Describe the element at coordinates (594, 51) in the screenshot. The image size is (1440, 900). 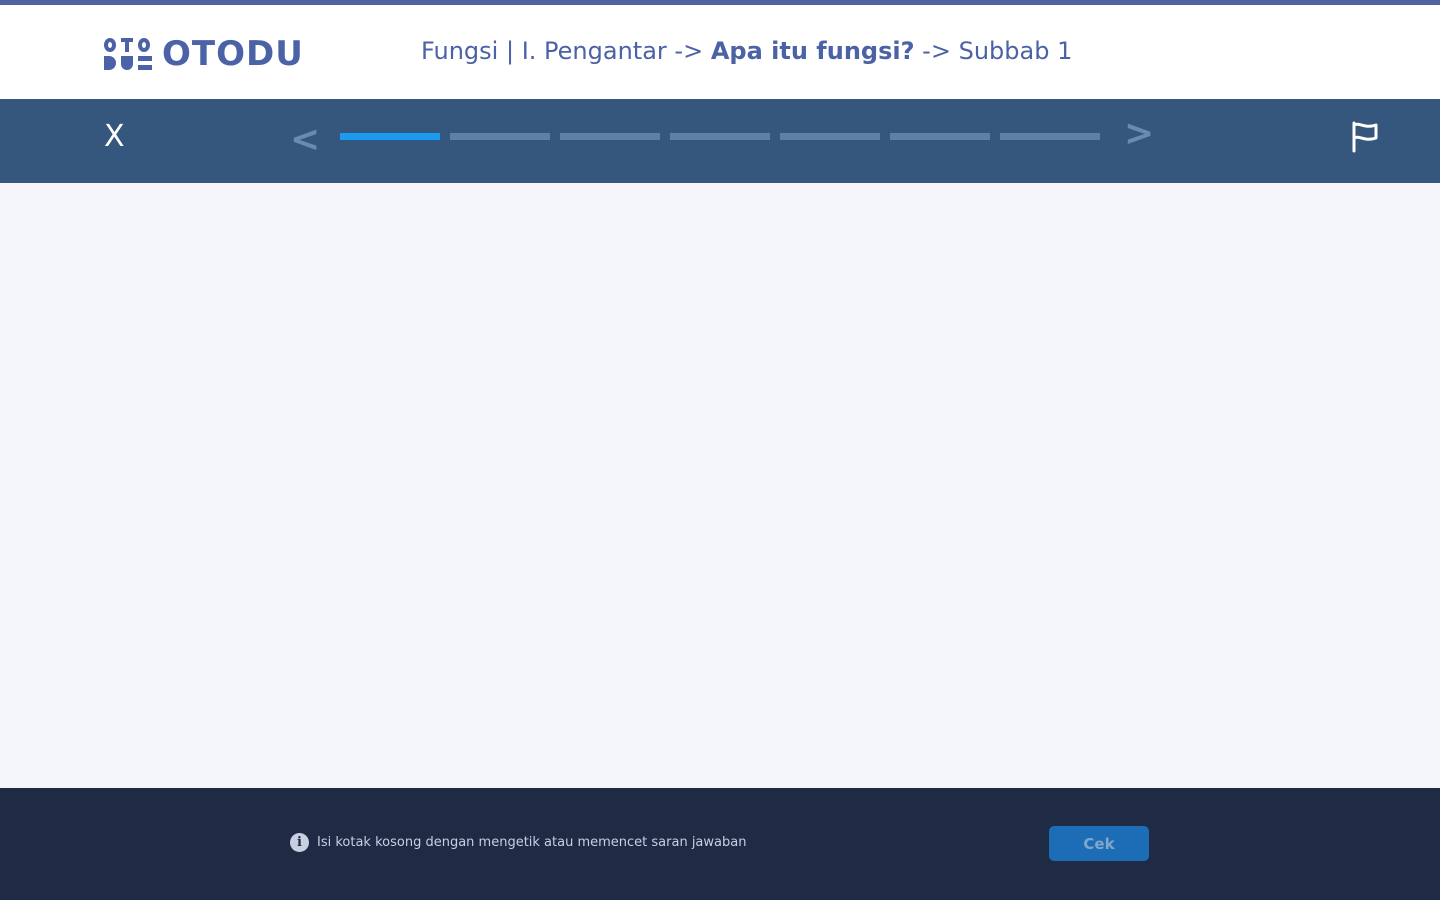
I see `breadcrumb-chapter: I. Pengantar` at that location.